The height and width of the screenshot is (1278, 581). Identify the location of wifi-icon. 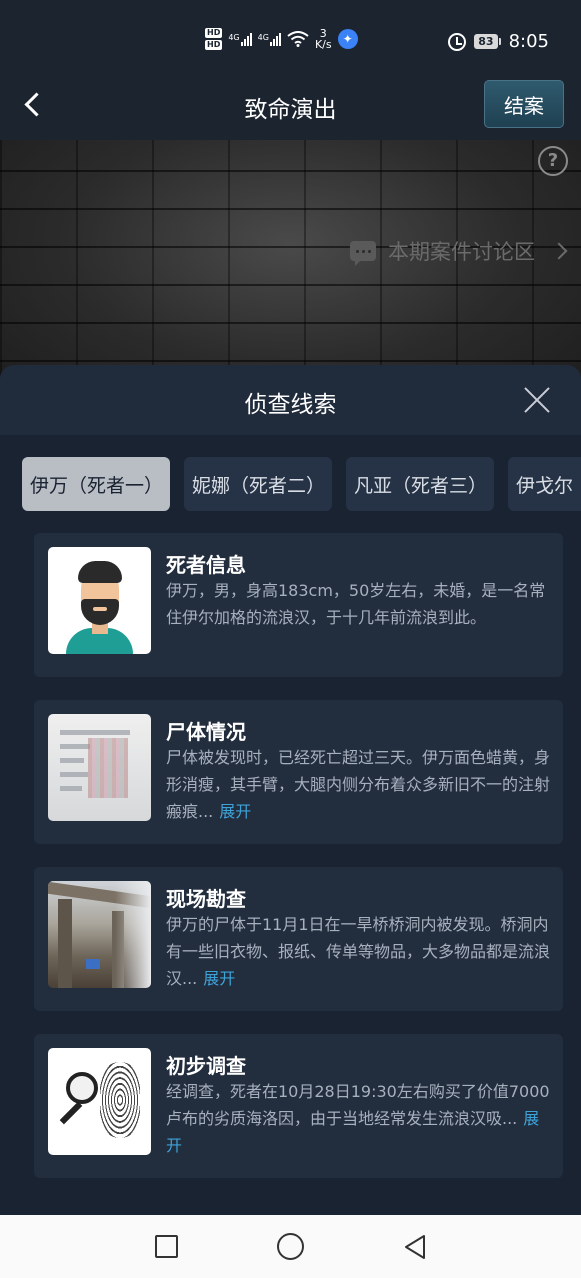
(298, 39).